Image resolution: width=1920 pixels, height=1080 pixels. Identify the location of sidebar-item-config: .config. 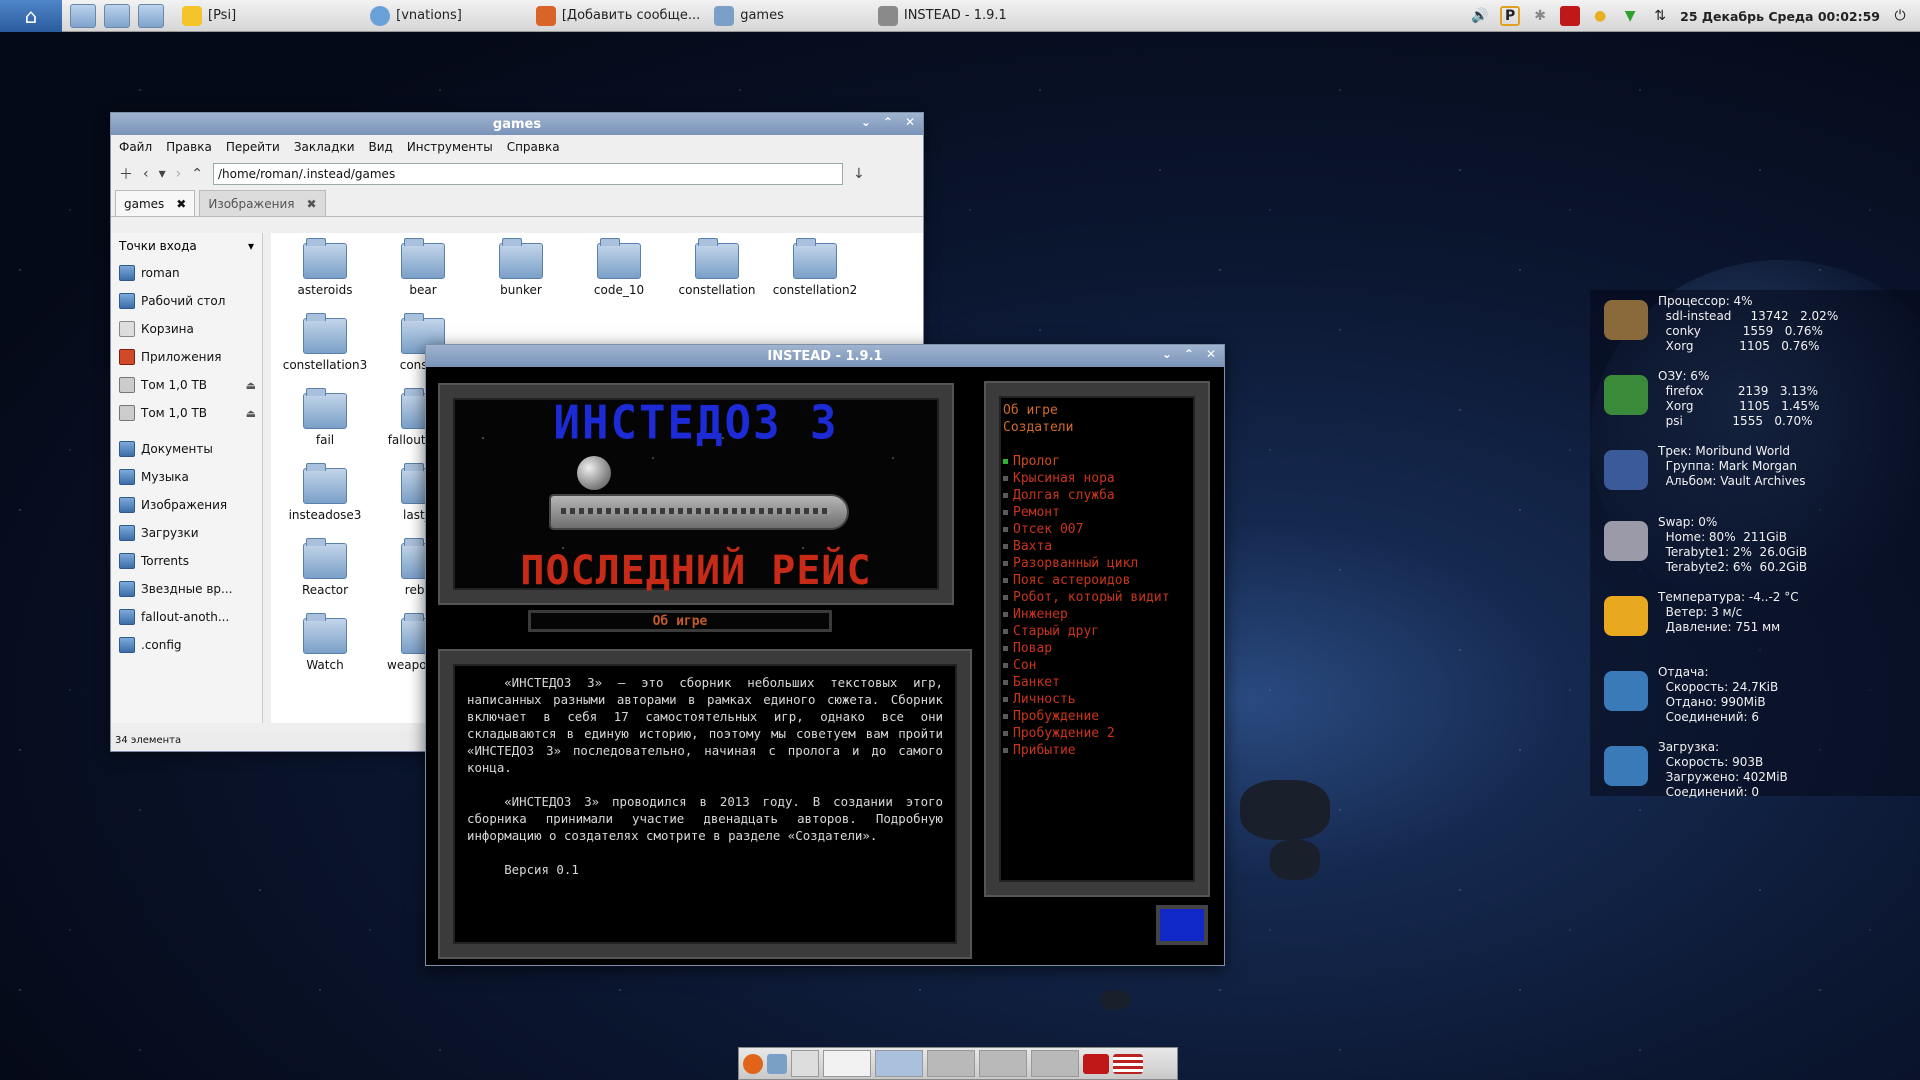
(186, 645).